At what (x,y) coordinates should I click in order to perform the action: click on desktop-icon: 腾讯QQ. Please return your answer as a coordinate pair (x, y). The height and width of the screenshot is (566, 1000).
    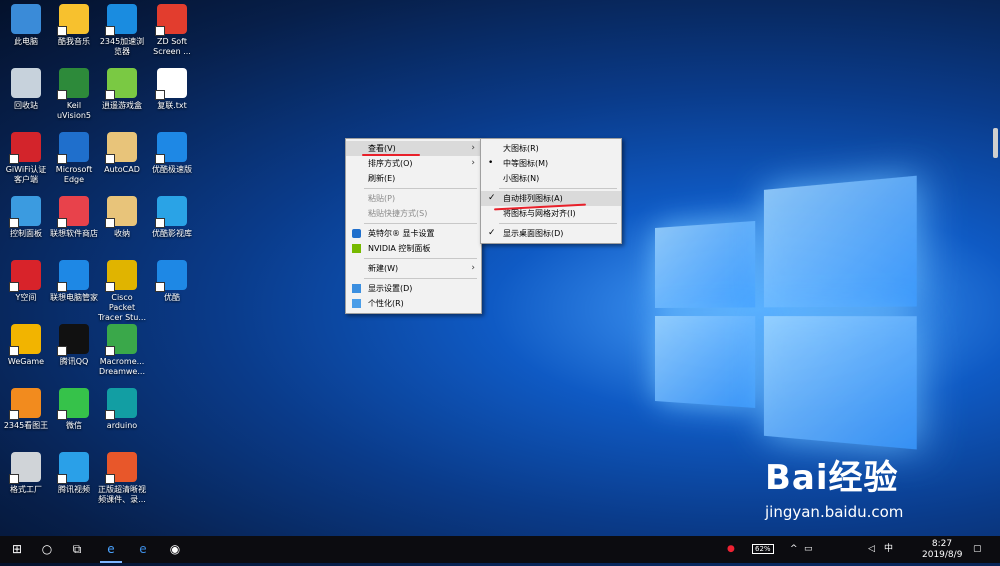
    Looking at the image, I should click on (74, 345).